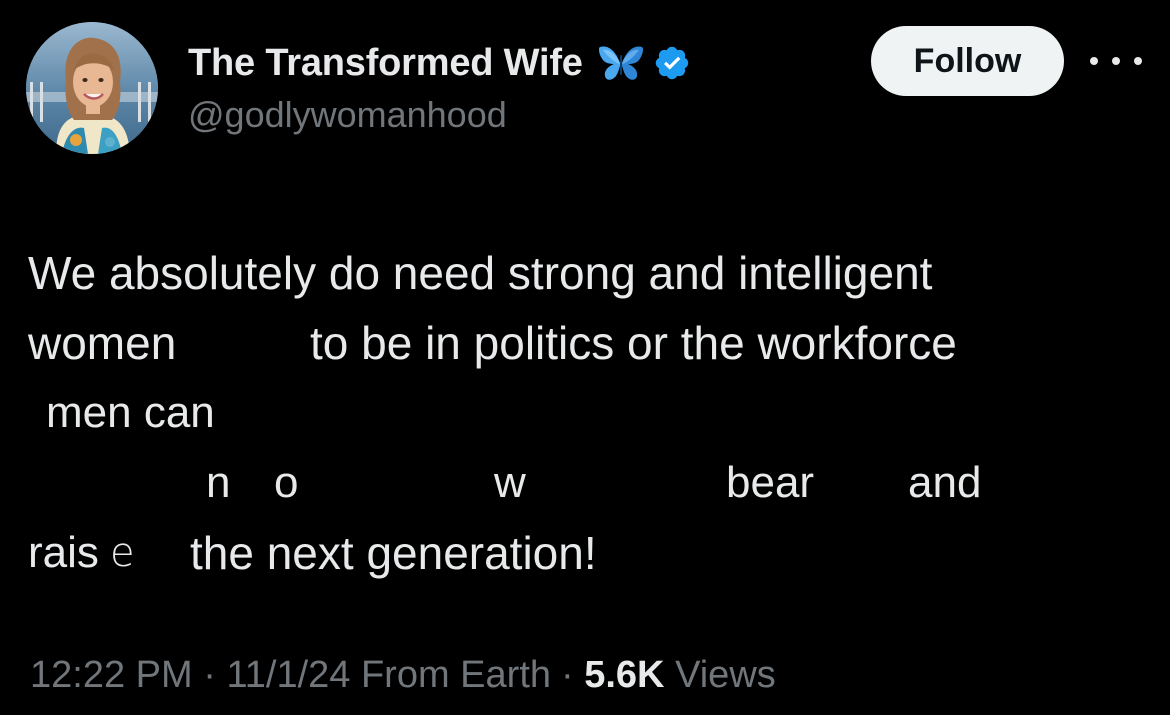 The image size is (1170, 715). Describe the element at coordinates (111, 675) in the screenshot. I see `tweet-time: 12:22 PM` at that location.